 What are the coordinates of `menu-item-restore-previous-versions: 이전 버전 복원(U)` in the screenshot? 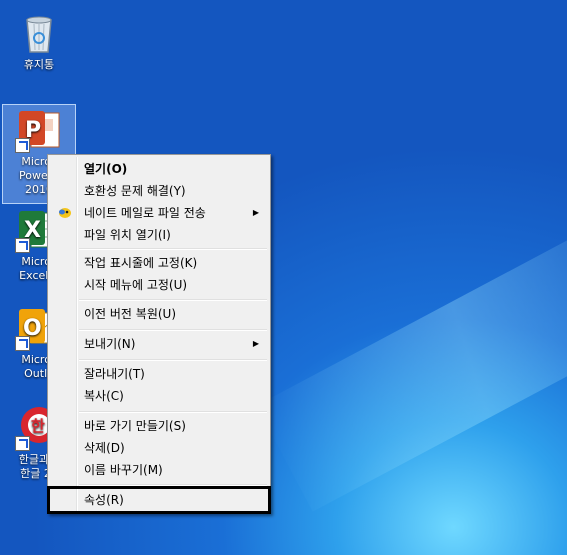 It's located at (159, 314).